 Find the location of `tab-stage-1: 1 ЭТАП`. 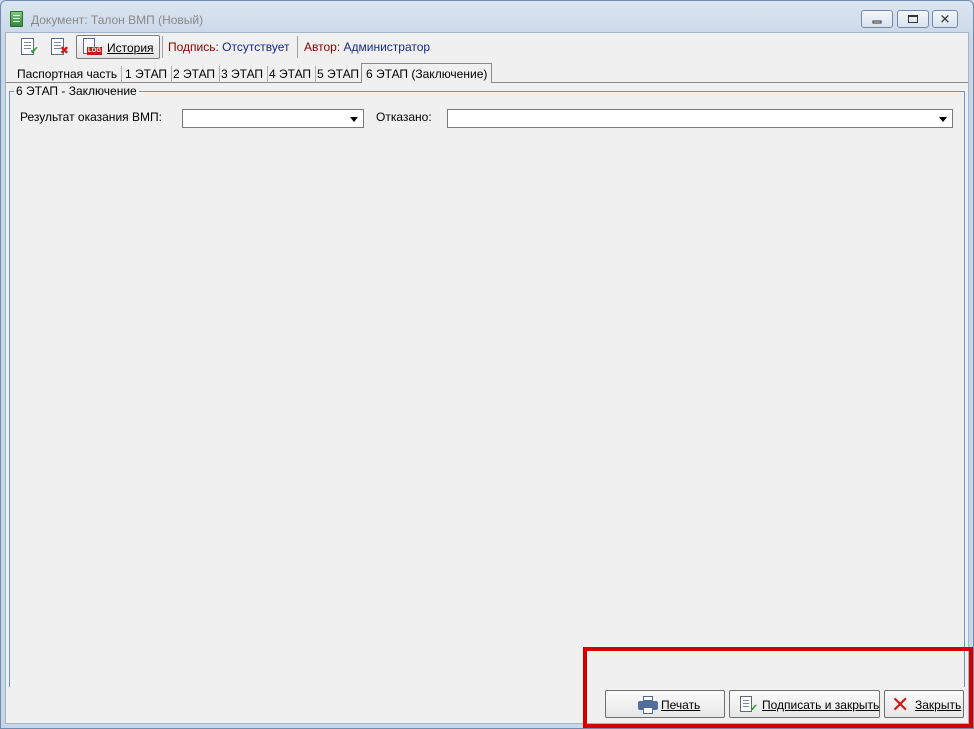

tab-stage-1: 1 ЭТАП is located at coordinates (147, 74).